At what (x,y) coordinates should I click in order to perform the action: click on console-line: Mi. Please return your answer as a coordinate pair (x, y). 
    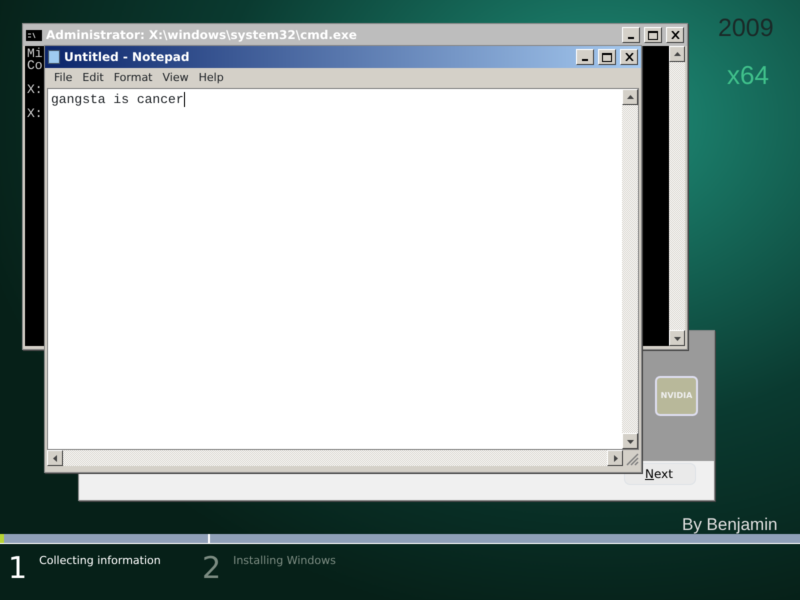
    Looking at the image, I should click on (35, 53).